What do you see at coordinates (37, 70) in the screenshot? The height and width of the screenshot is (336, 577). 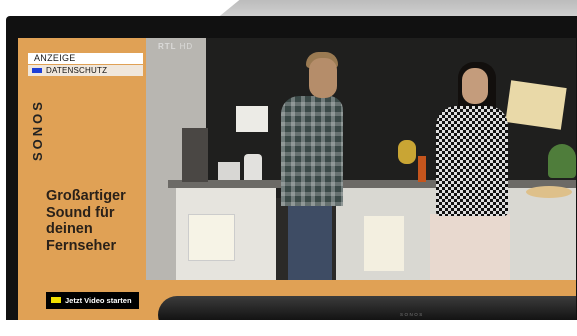 I see `blue-key-icon` at bounding box center [37, 70].